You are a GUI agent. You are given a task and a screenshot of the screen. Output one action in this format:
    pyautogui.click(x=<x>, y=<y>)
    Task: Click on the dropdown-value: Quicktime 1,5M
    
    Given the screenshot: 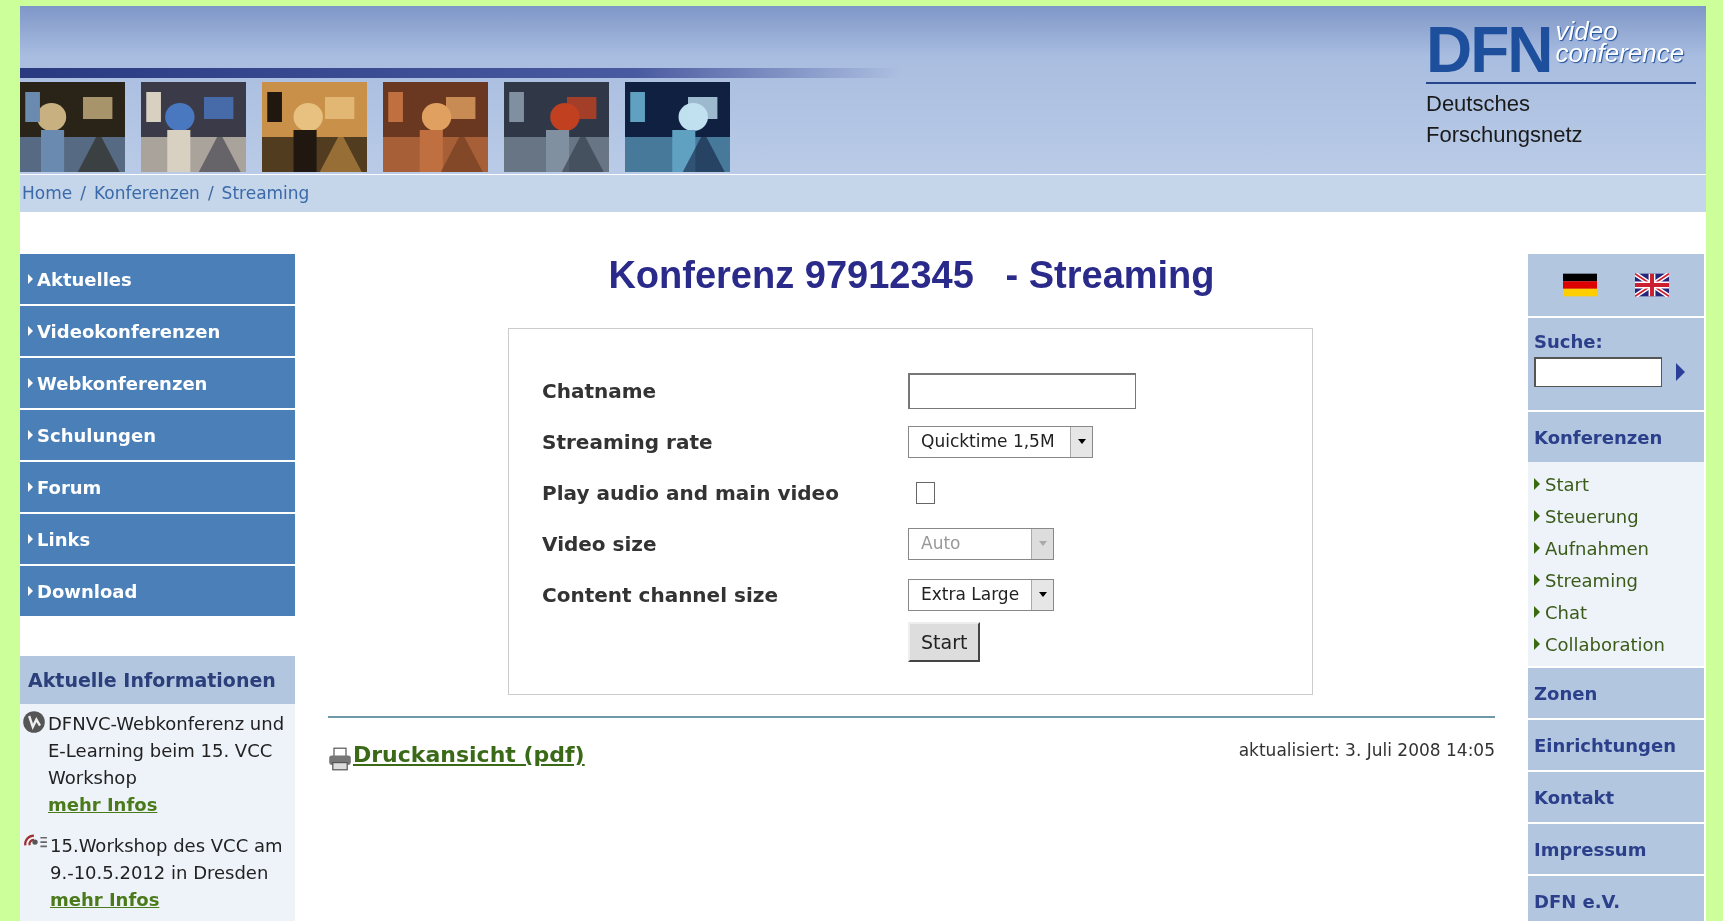 What is the action you would take?
    pyautogui.click(x=988, y=441)
    